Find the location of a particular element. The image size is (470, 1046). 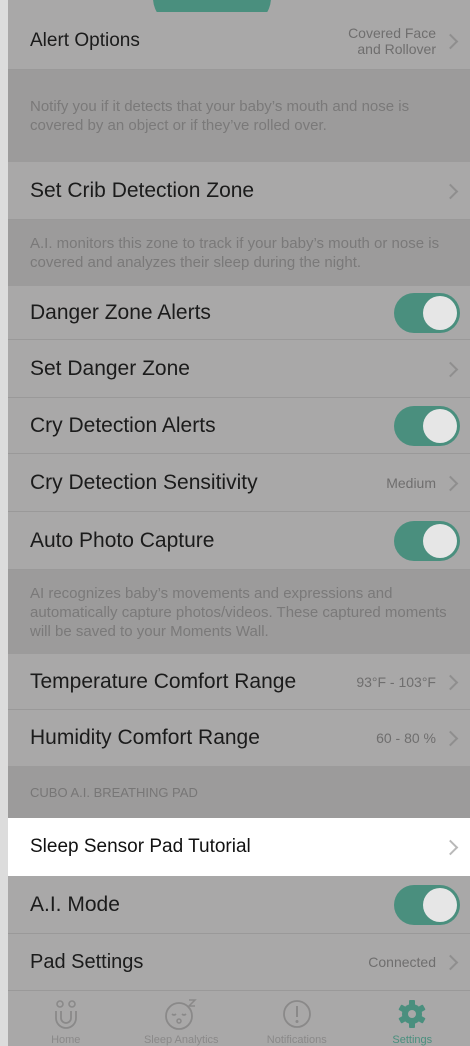

humidity-comfort-range-label: Humidity Comfort Range is located at coordinates (145, 737).